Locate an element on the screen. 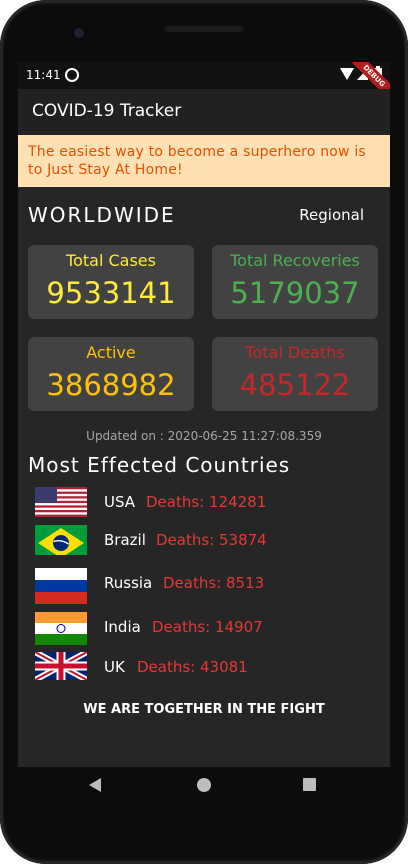 The image size is (408, 864). country-row: USA Deaths: 124281 is located at coordinates (200, 503).